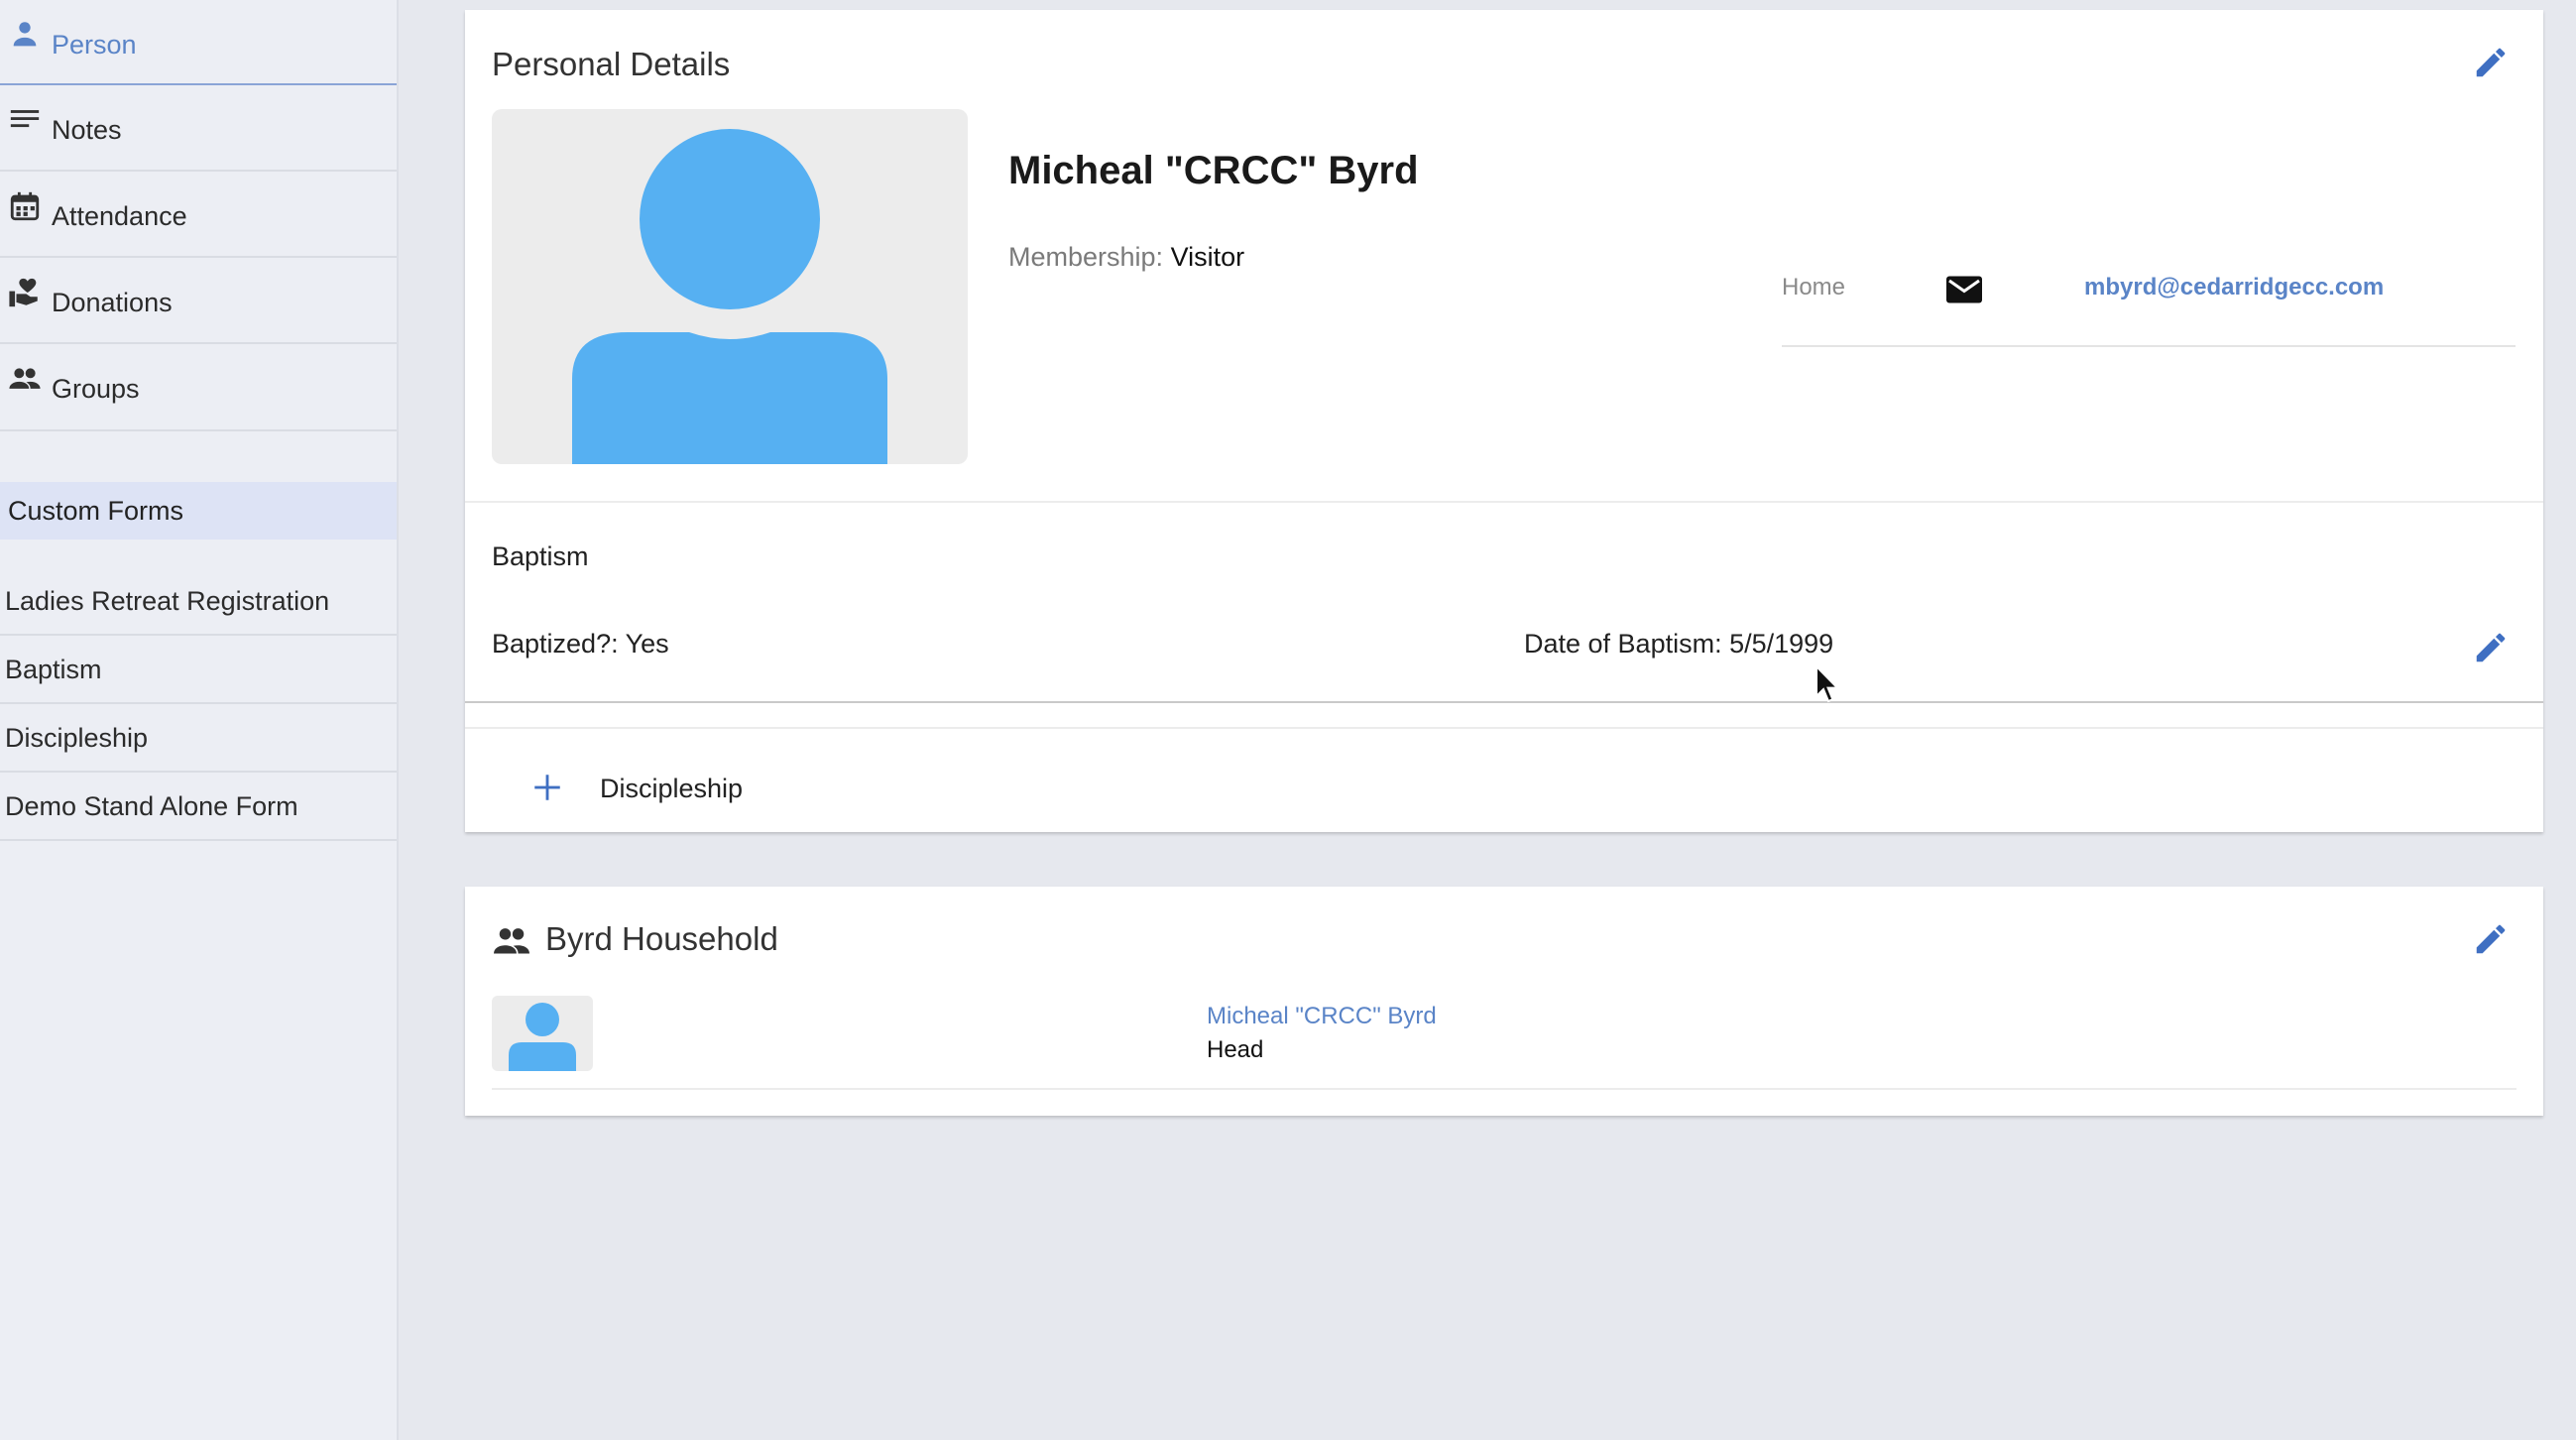 The width and height of the screenshot is (2576, 1440). What do you see at coordinates (87, 130) in the screenshot?
I see `sidebar-item-label: Notes` at bounding box center [87, 130].